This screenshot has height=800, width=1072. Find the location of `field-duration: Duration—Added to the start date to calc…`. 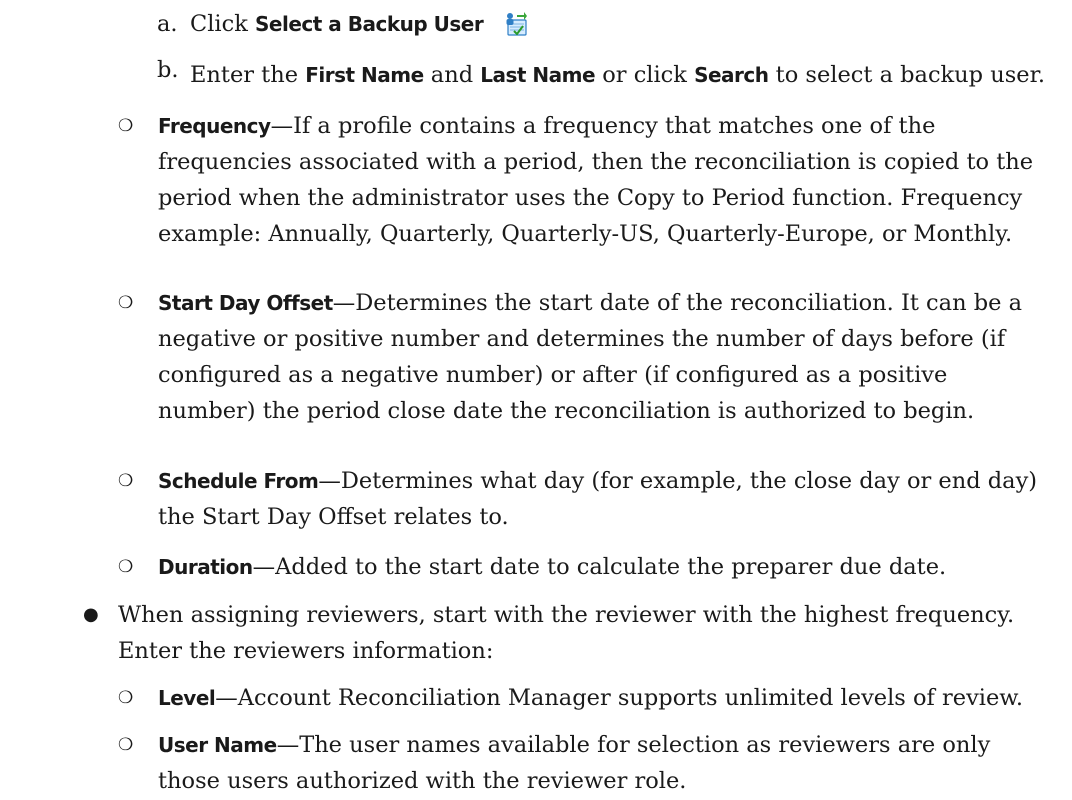

field-duration: Duration—Added to the start date to calc… is located at coordinates (598, 567).